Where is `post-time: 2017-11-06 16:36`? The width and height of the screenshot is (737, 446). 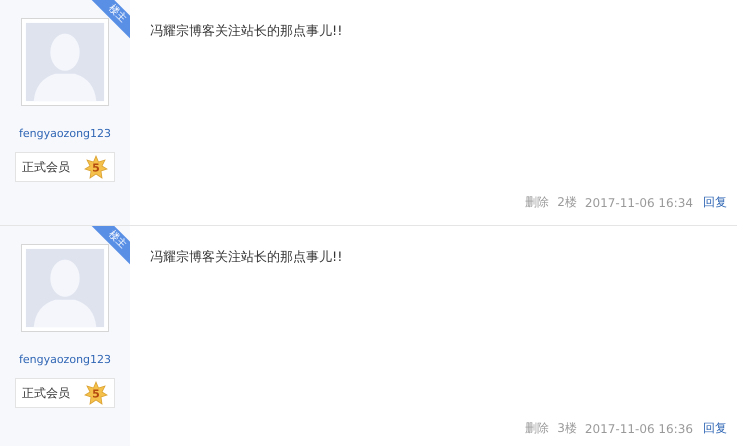 post-time: 2017-11-06 16:36 is located at coordinates (638, 429).